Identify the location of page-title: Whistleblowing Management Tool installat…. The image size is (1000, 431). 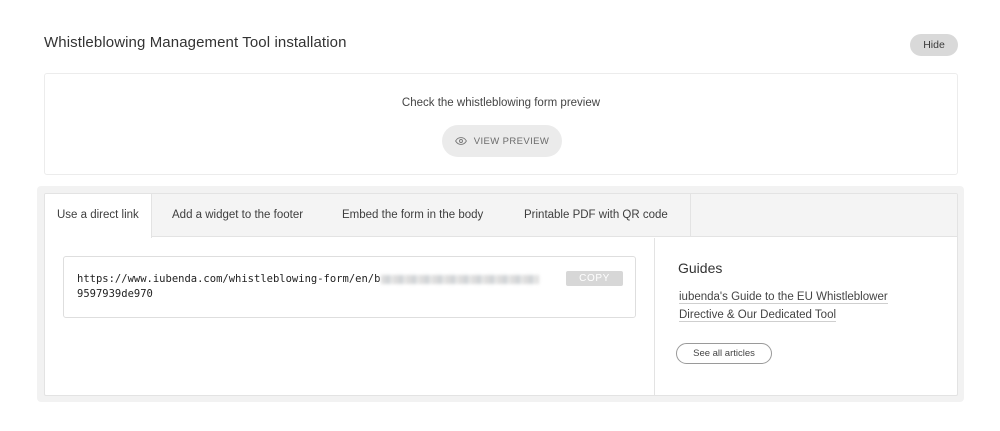
(195, 42).